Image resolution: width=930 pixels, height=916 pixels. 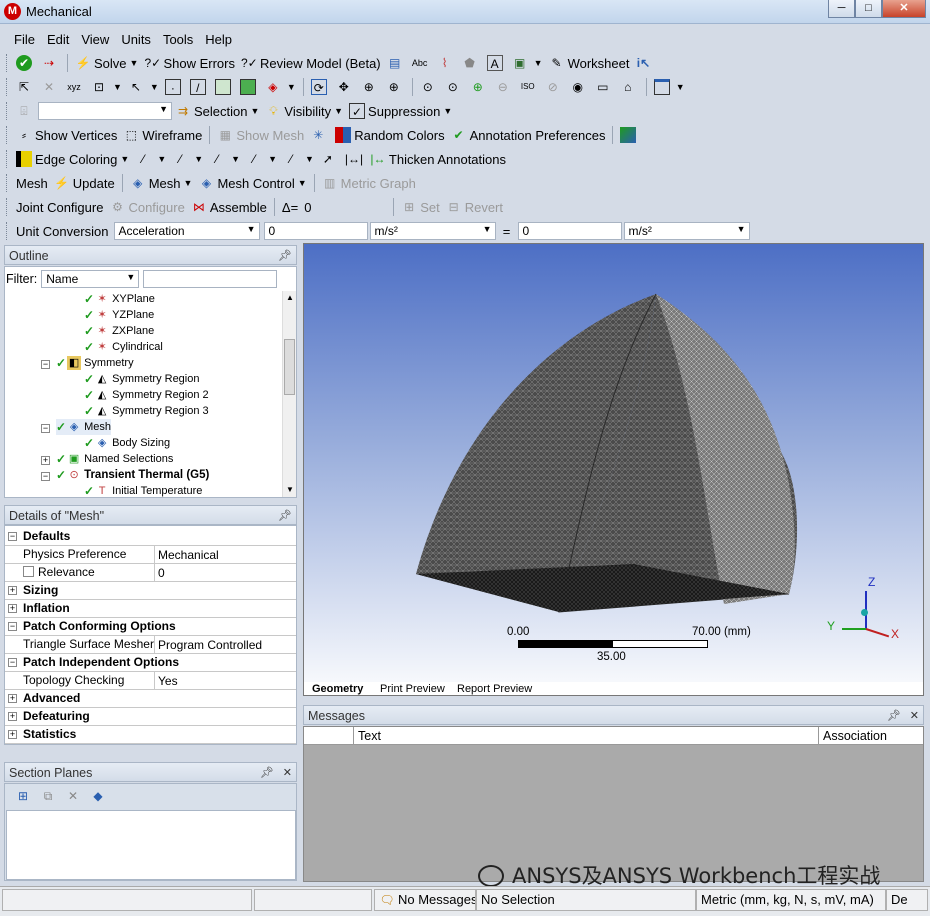 I want to click on group-patch-conforming: − Patch Conforming Options, so click(x=150, y=627).